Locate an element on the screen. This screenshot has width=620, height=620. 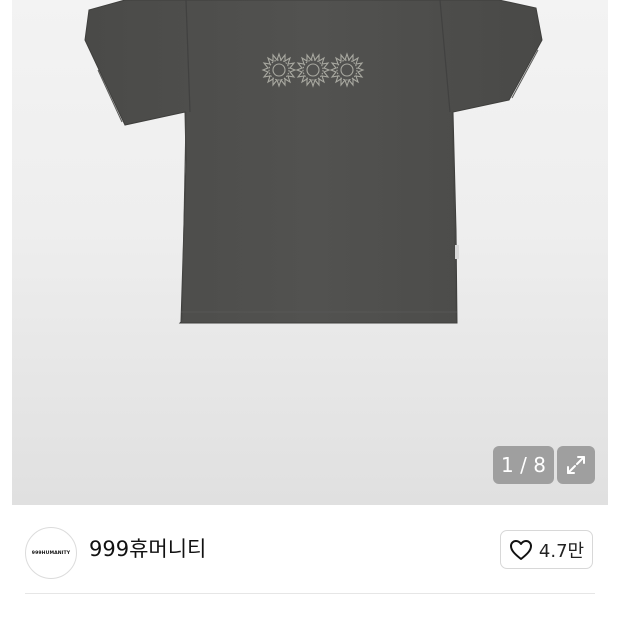
expand-image-button is located at coordinates (576, 465).